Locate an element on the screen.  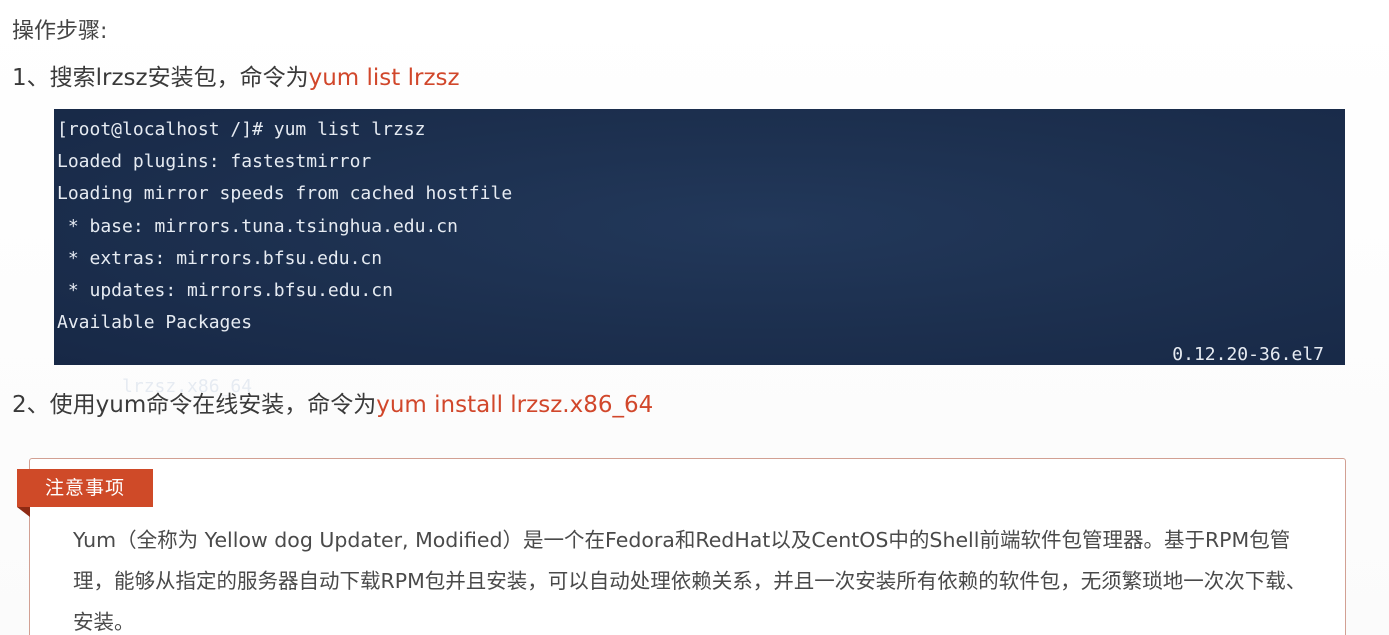
terminal-line: Loaded plugins: fastestmirror is located at coordinates (214, 162).